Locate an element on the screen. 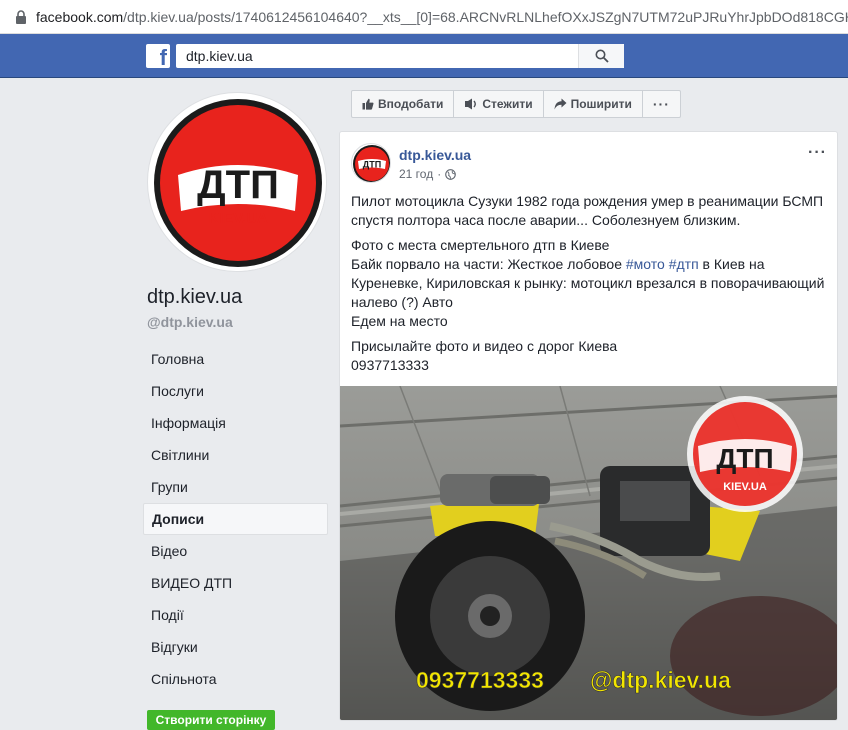 This screenshot has height=730, width=848. nav-item-groups: Групи is located at coordinates (235, 487).